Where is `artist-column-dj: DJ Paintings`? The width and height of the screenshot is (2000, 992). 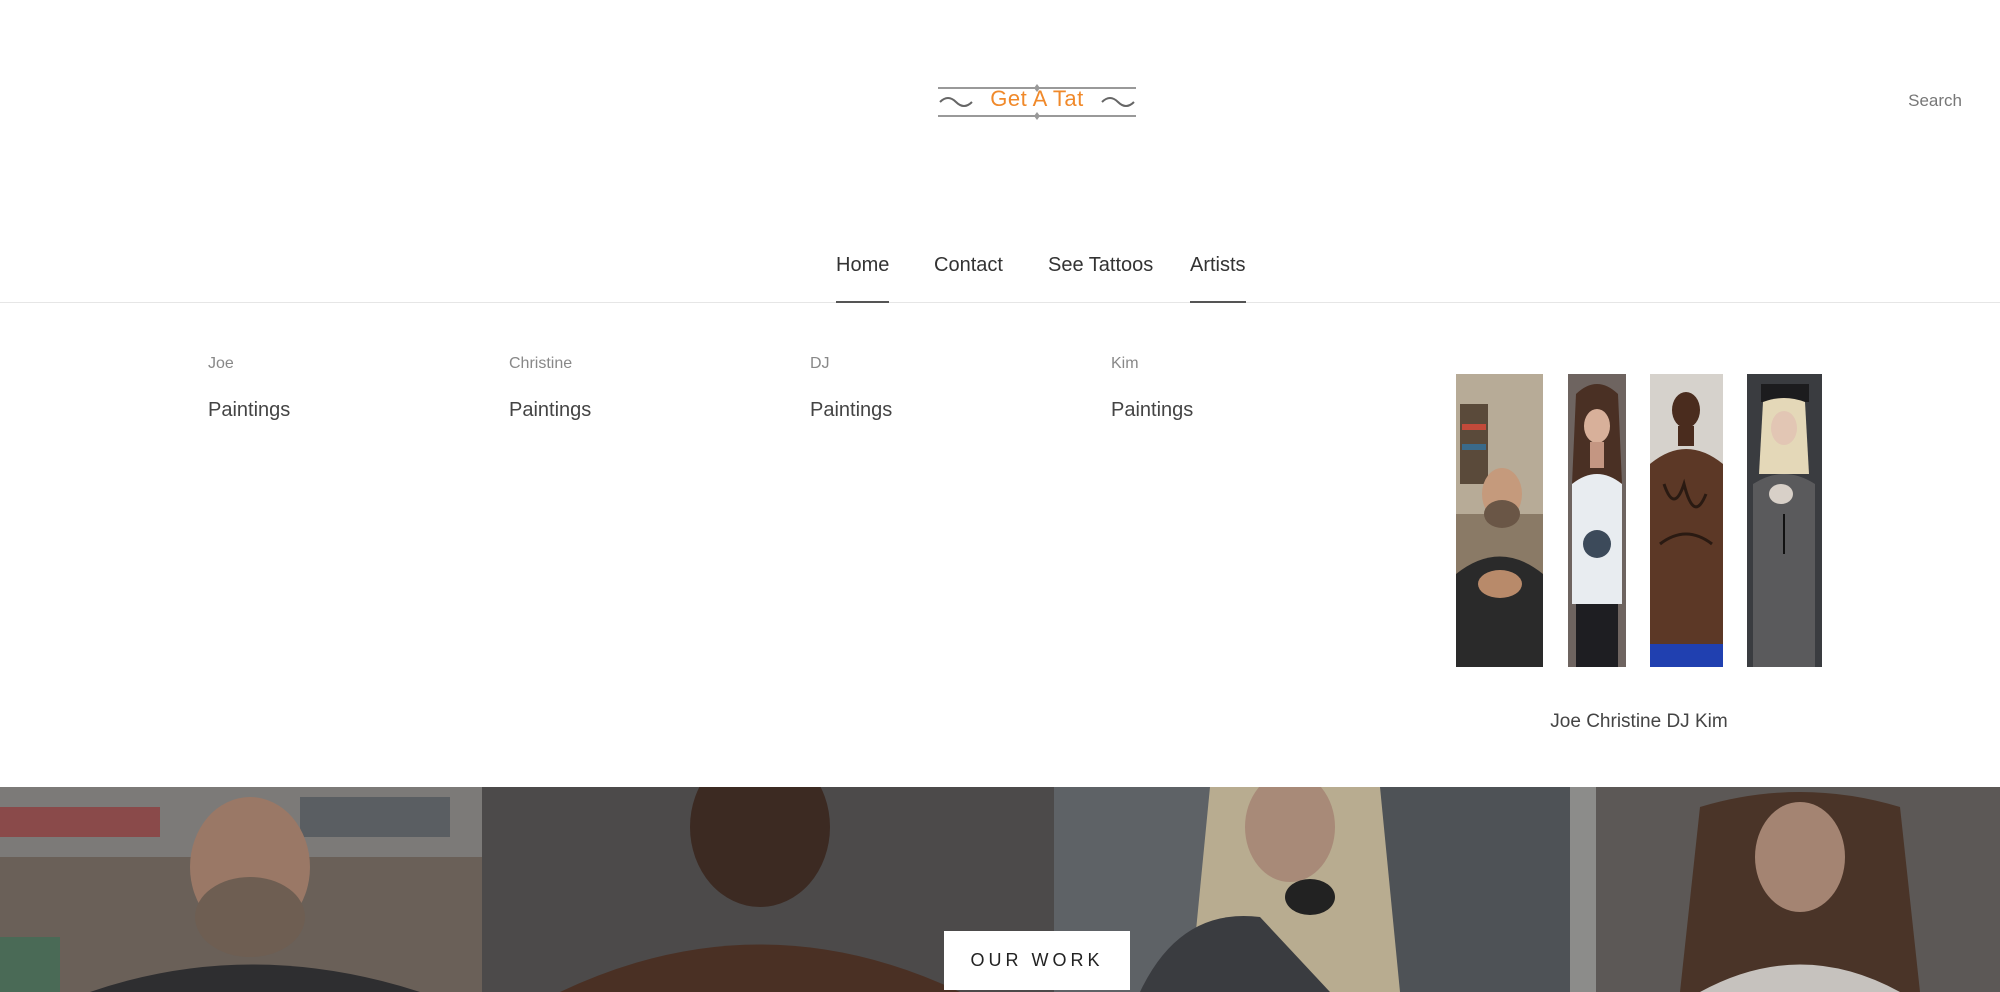 artist-column-dj: DJ Paintings is located at coordinates (851, 388).